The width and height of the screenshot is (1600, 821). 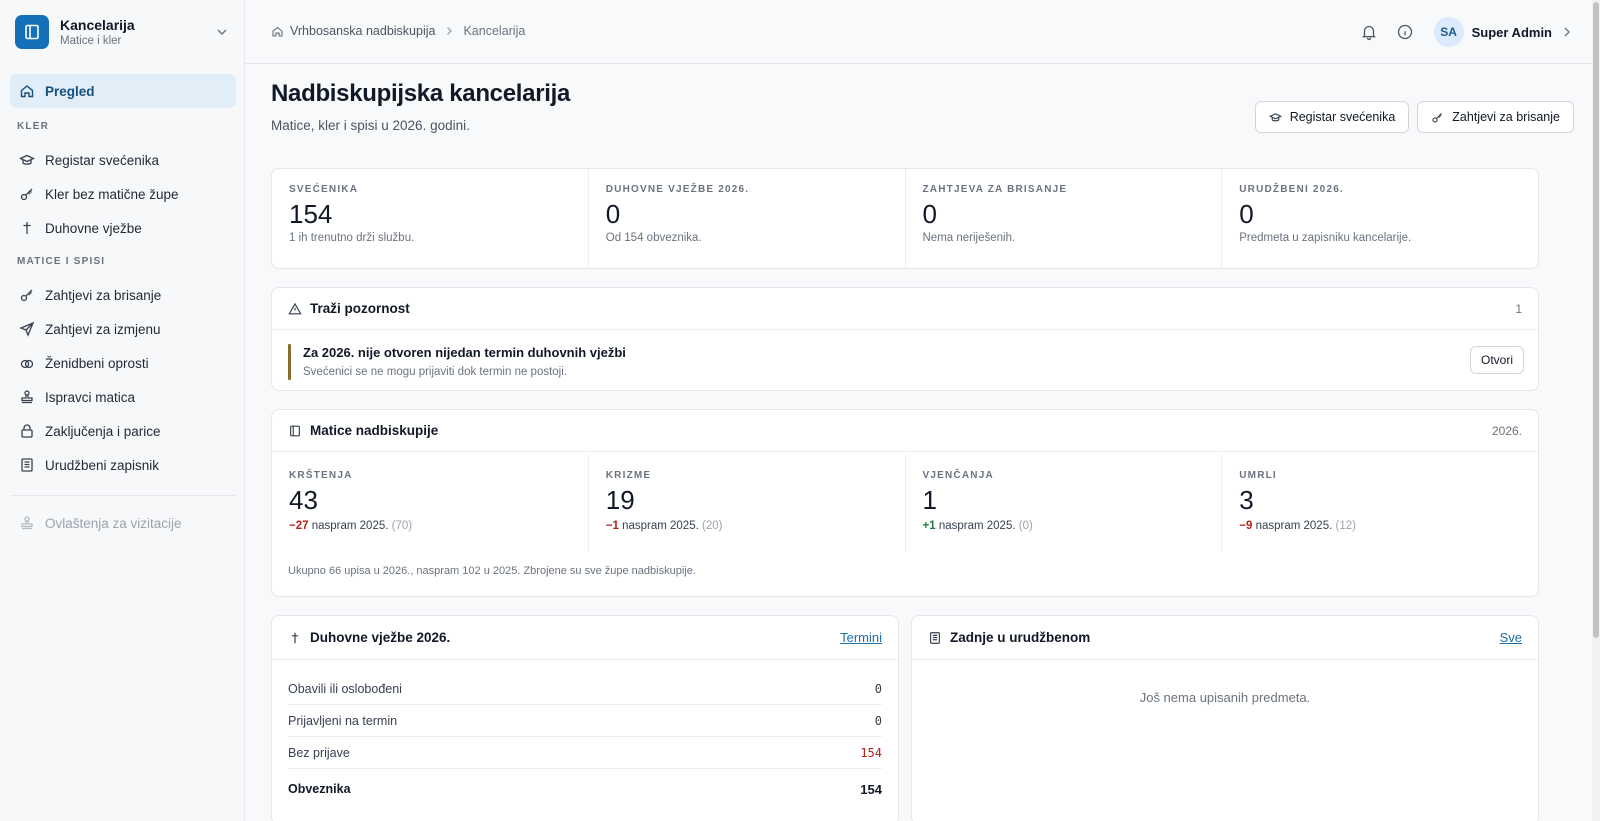 What do you see at coordinates (1345, 526) in the screenshot?
I see `previous-value: (12)` at bounding box center [1345, 526].